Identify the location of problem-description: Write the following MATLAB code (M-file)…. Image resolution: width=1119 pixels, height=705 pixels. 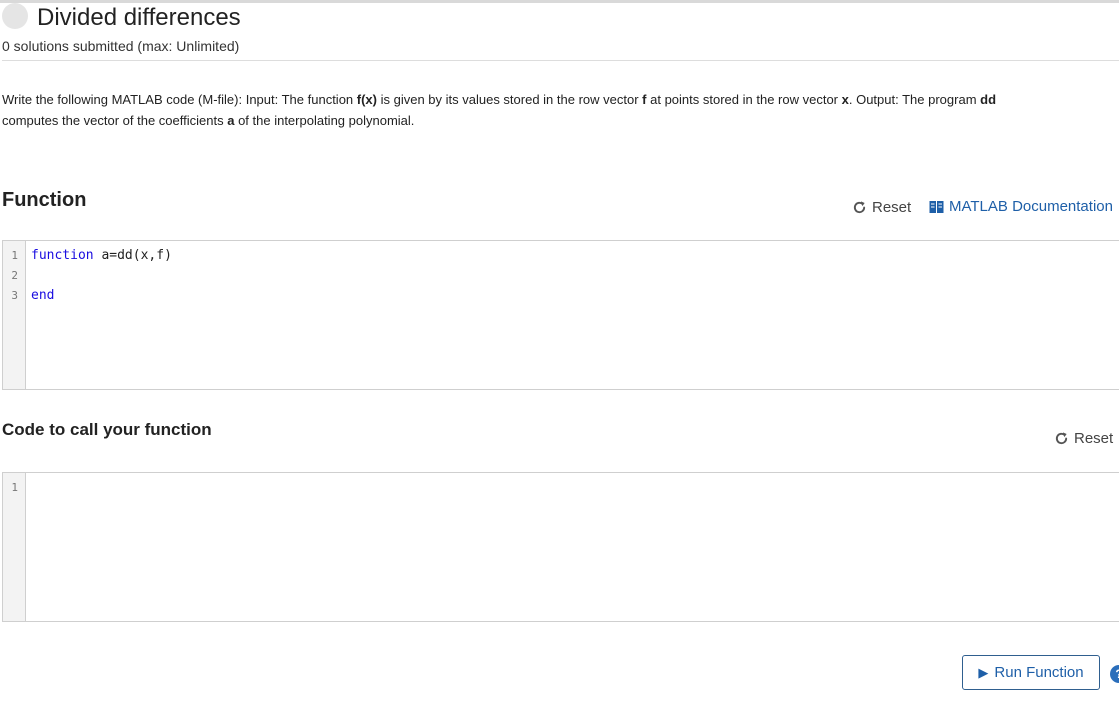
(552, 110).